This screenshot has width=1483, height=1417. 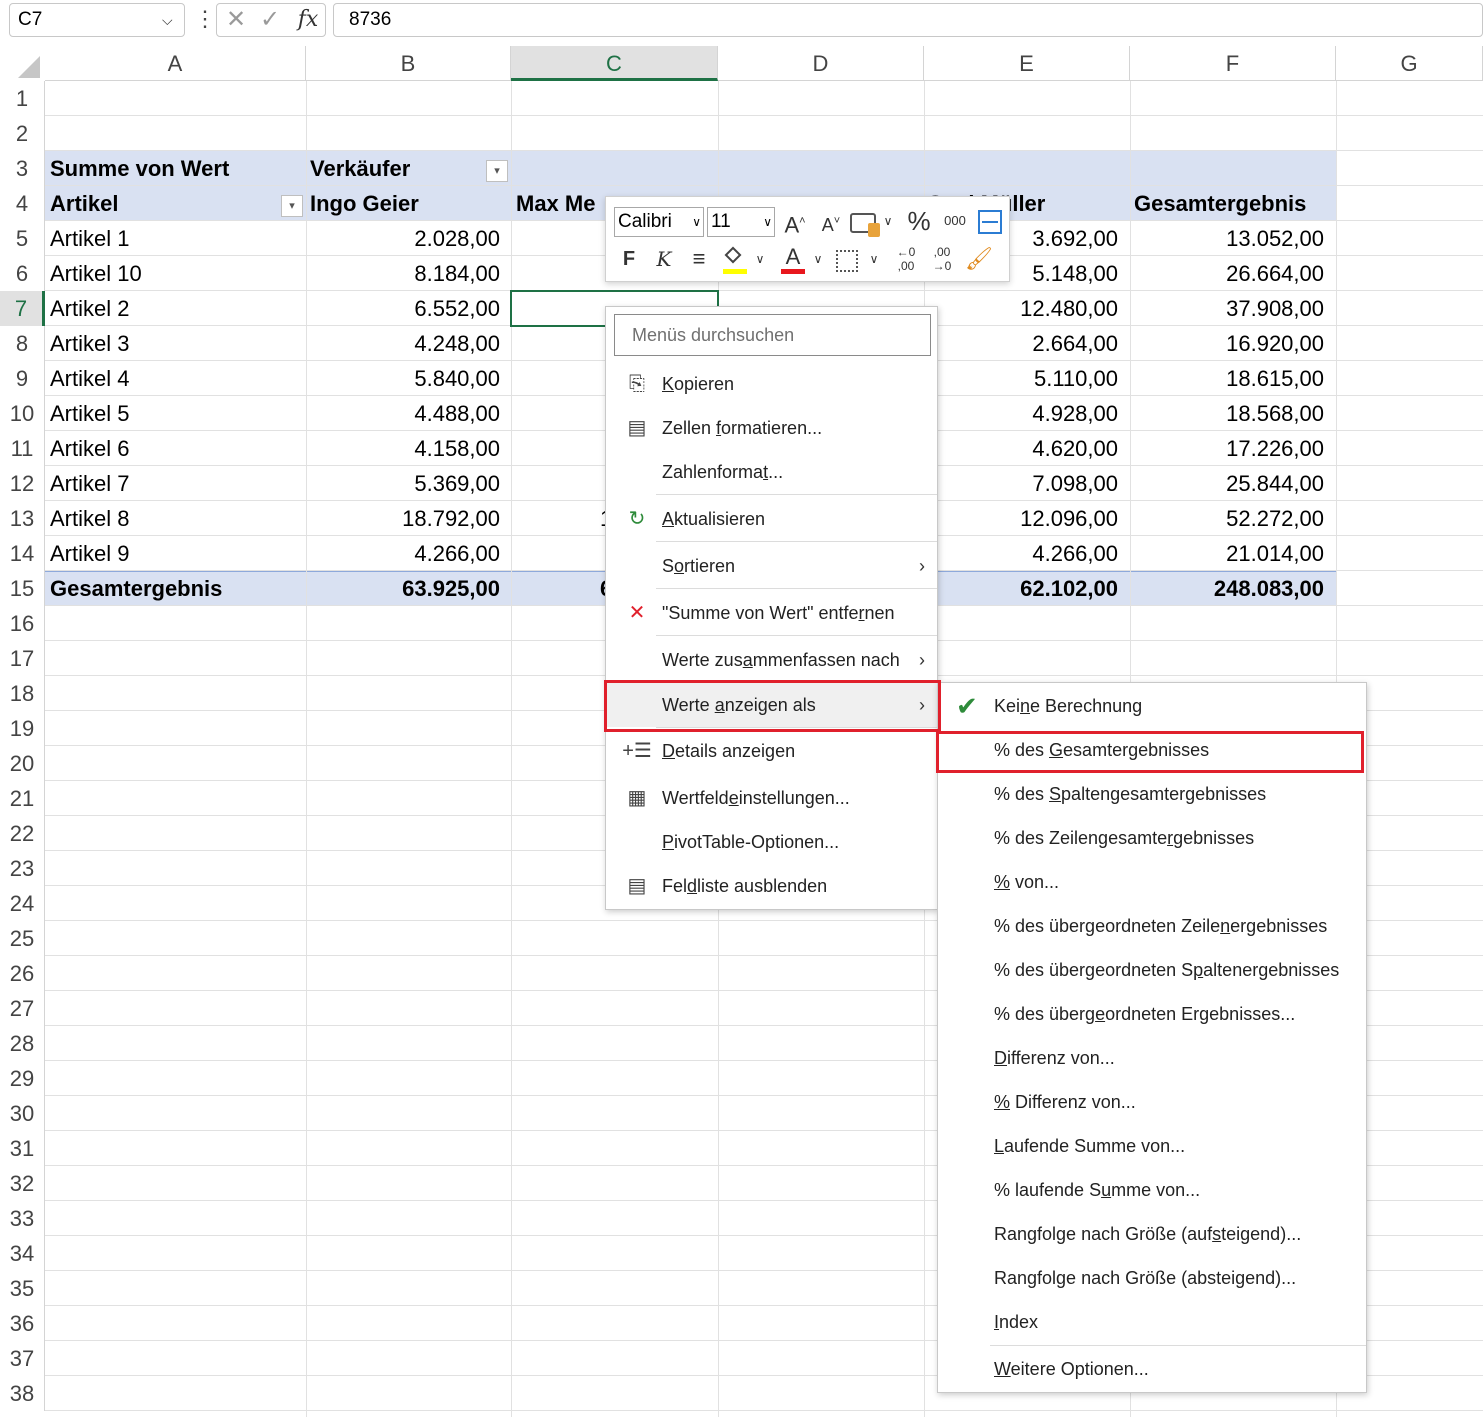 What do you see at coordinates (22, 1218) in the screenshot?
I see `row-header-33: 33` at bounding box center [22, 1218].